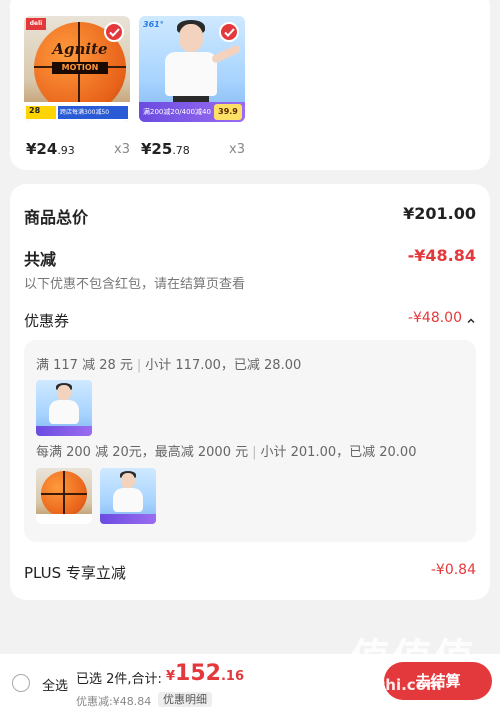 The width and height of the screenshot is (500, 707). Describe the element at coordinates (165, 149) in the screenshot. I see `product-price: ¥25.78` at that location.